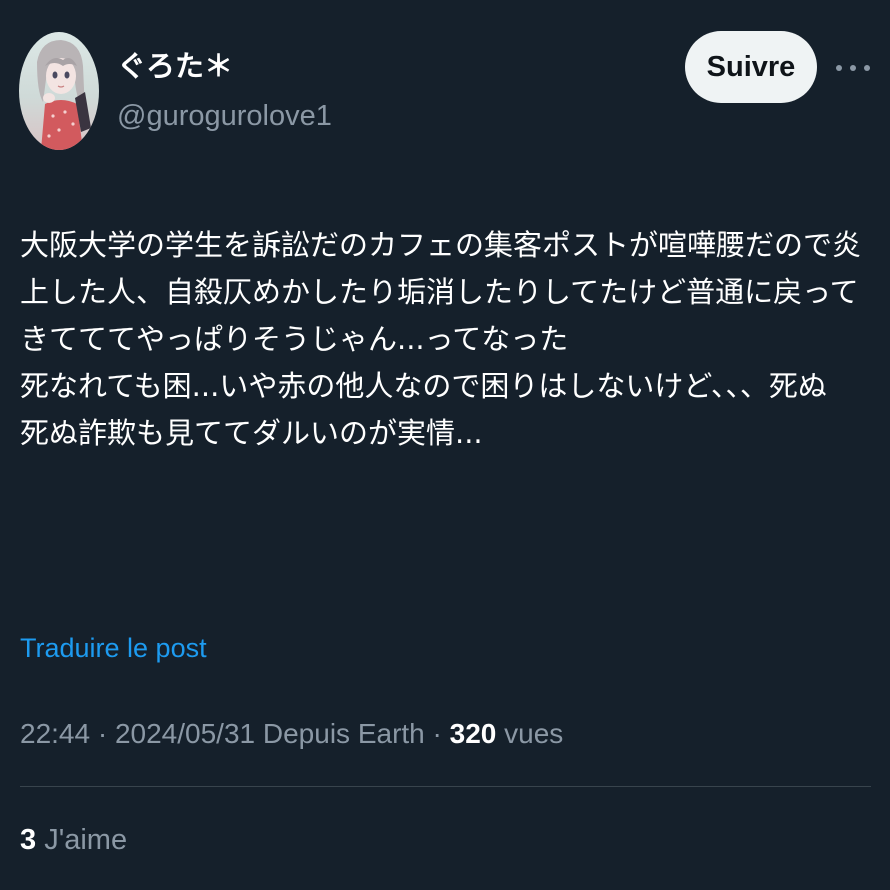 The height and width of the screenshot is (890, 890). I want to click on tweet-source: Depuis Earth, so click(343, 733).